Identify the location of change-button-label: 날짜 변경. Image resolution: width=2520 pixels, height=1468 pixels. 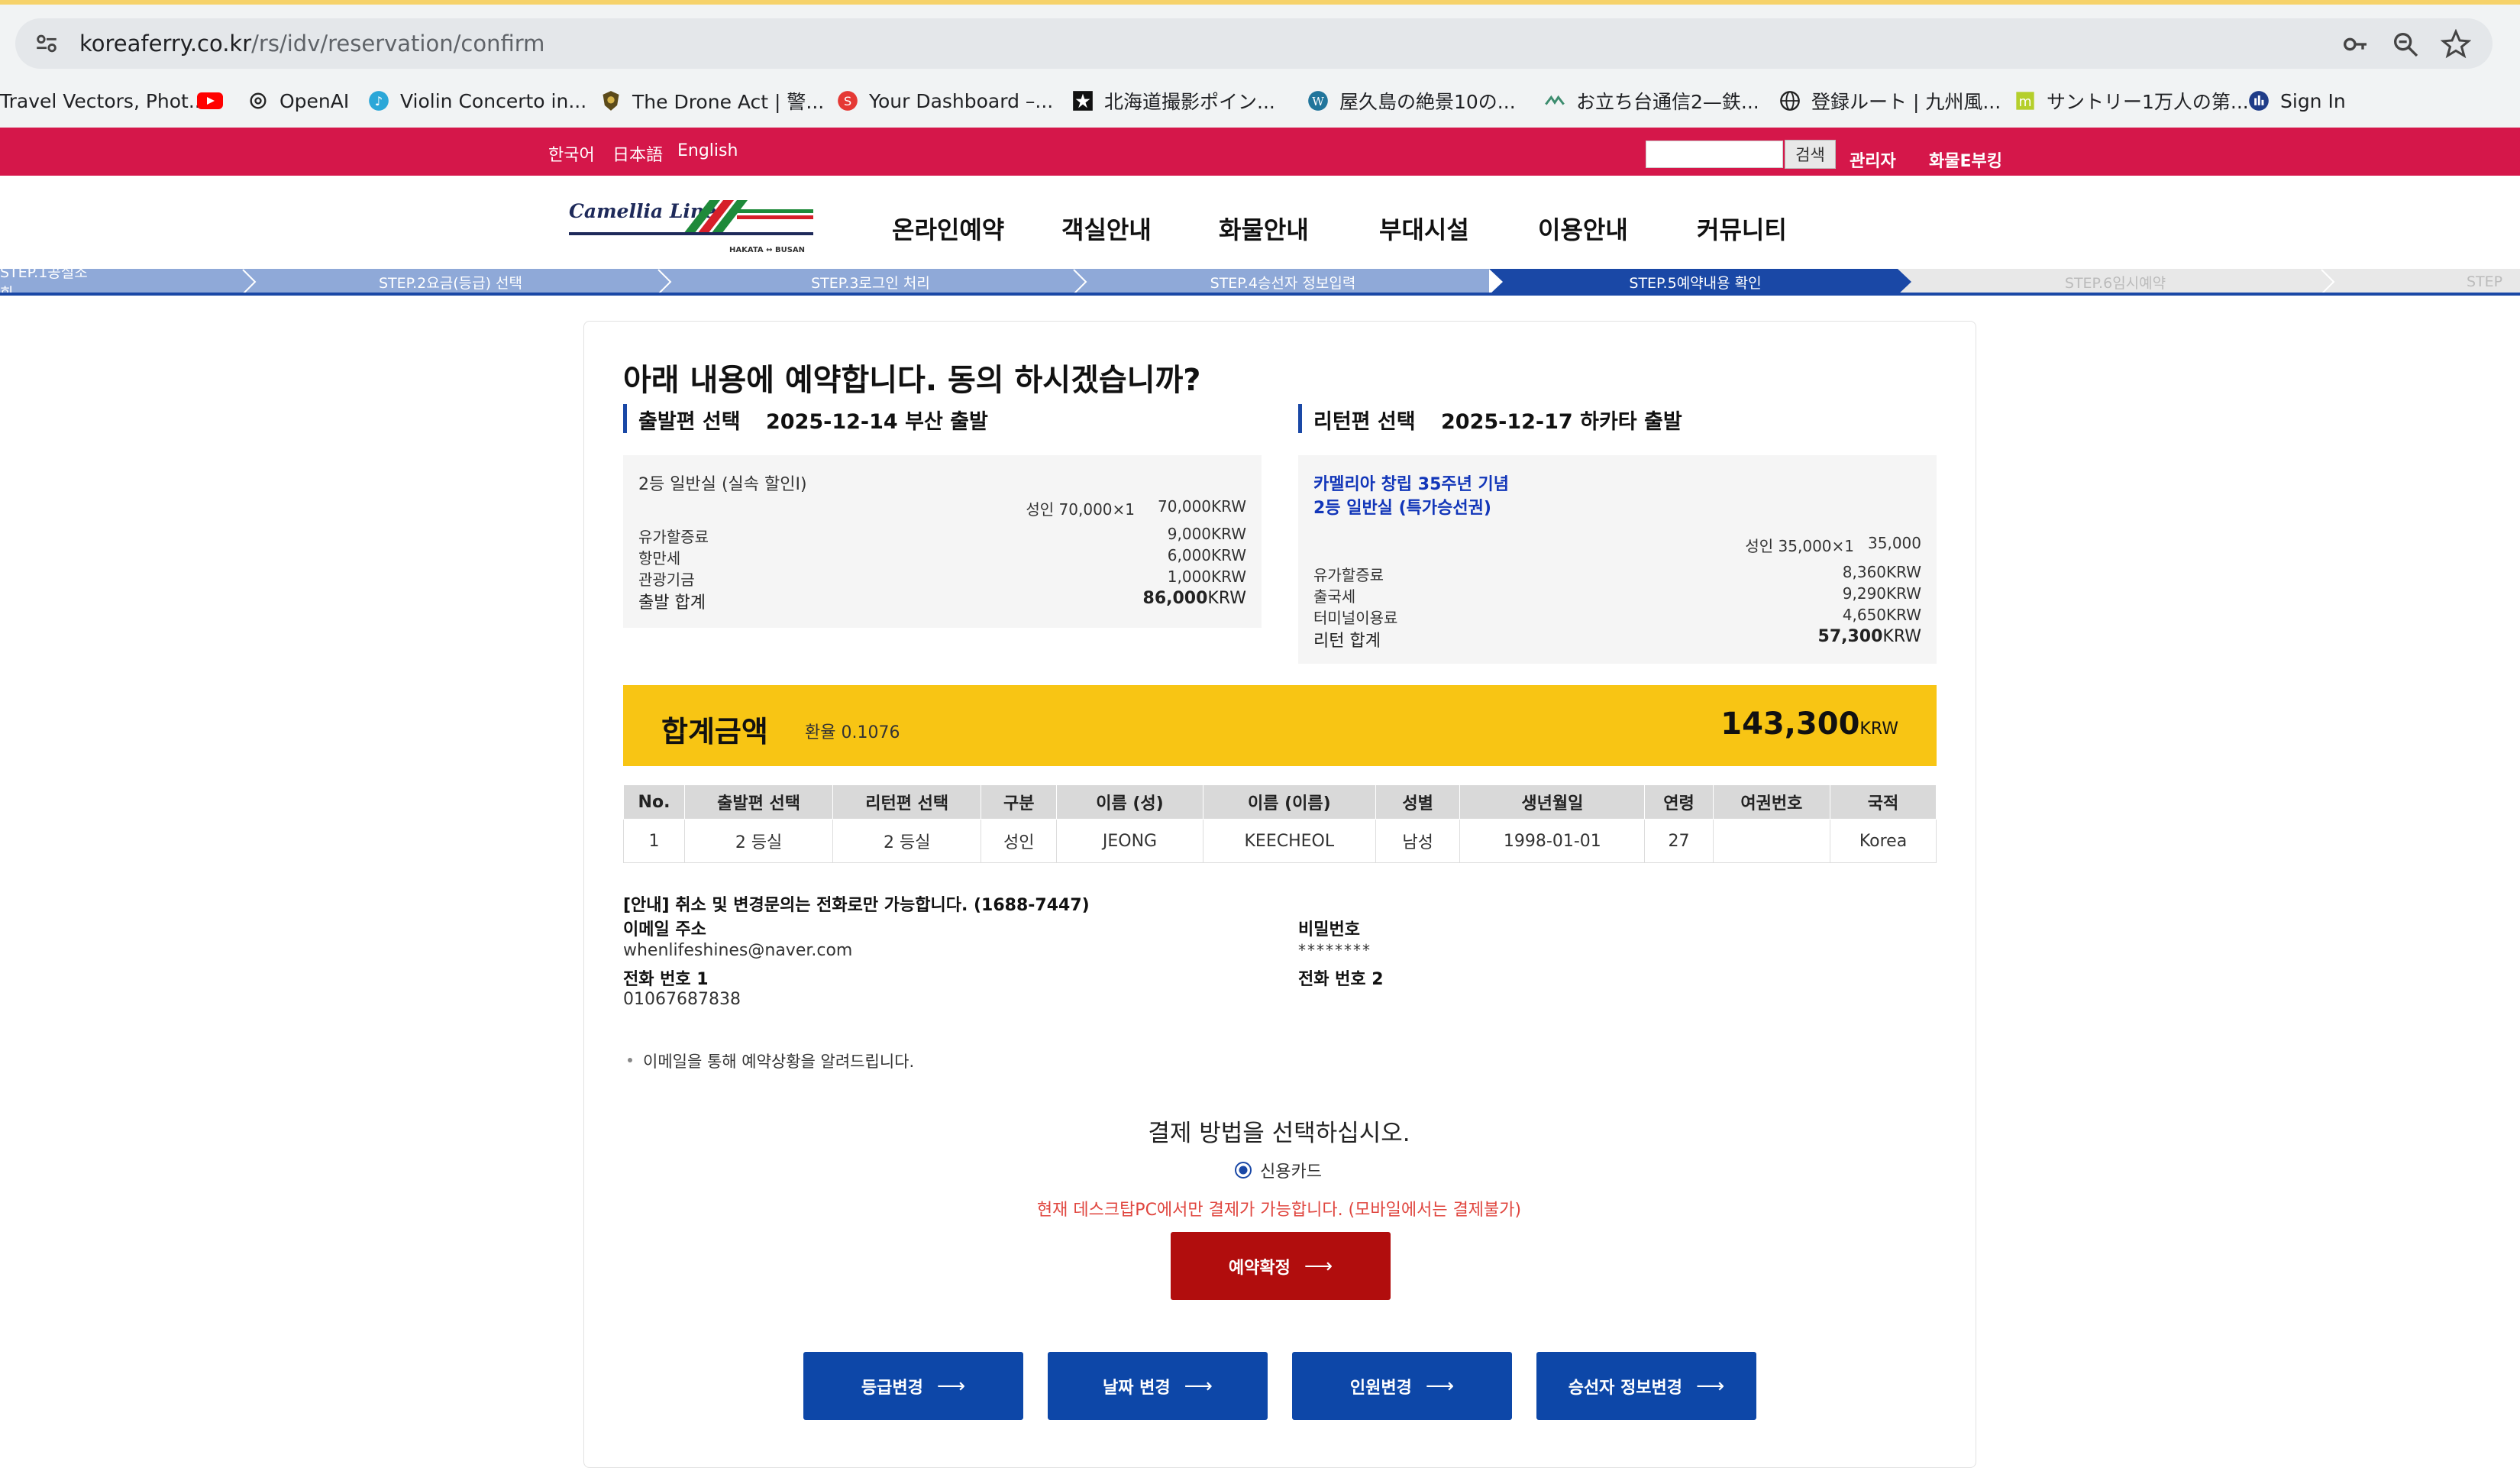
(1137, 1388).